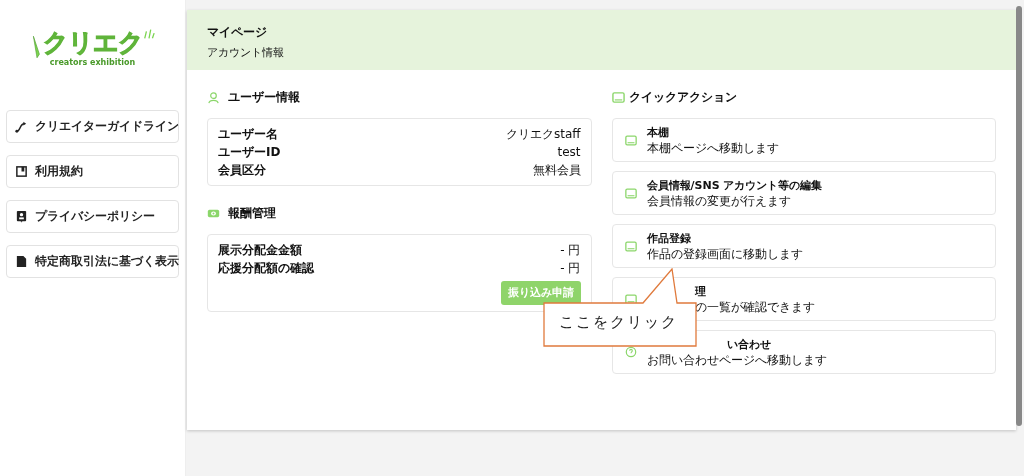  What do you see at coordinates (630, 352) in the screenshot?
I see `help-icon` at bounding box center [630, 352].